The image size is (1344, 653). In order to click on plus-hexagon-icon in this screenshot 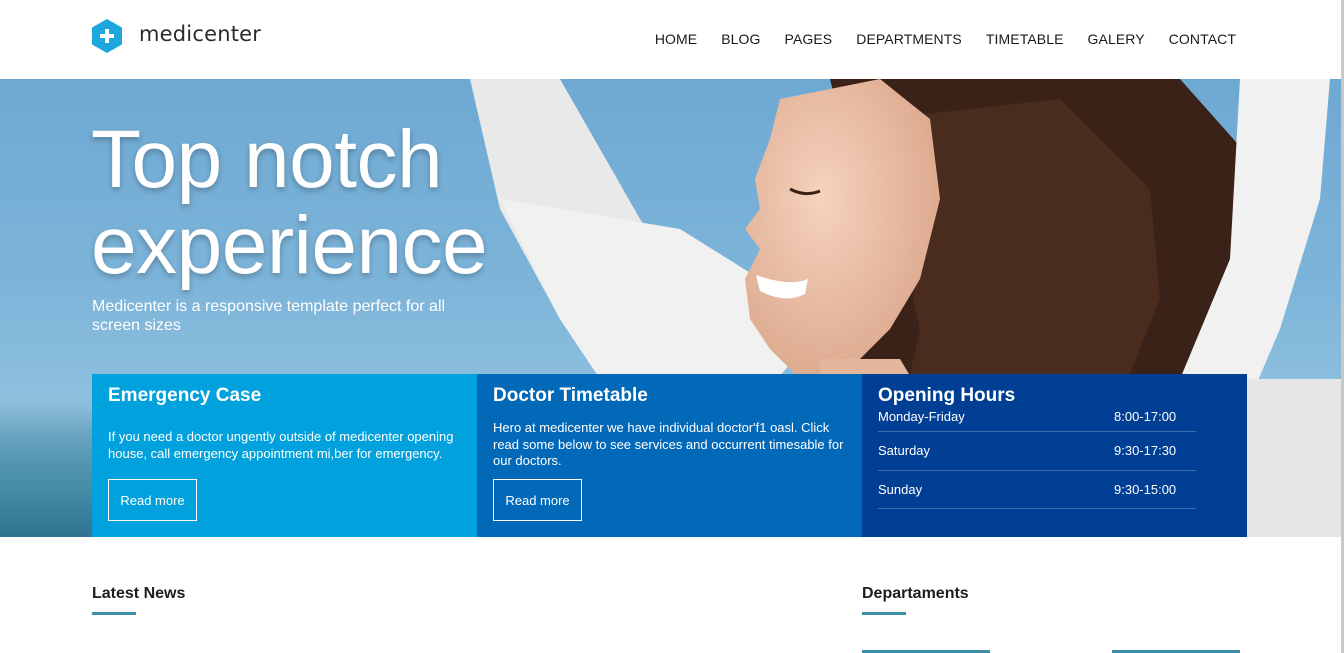, I will do `click(107, 36)`.